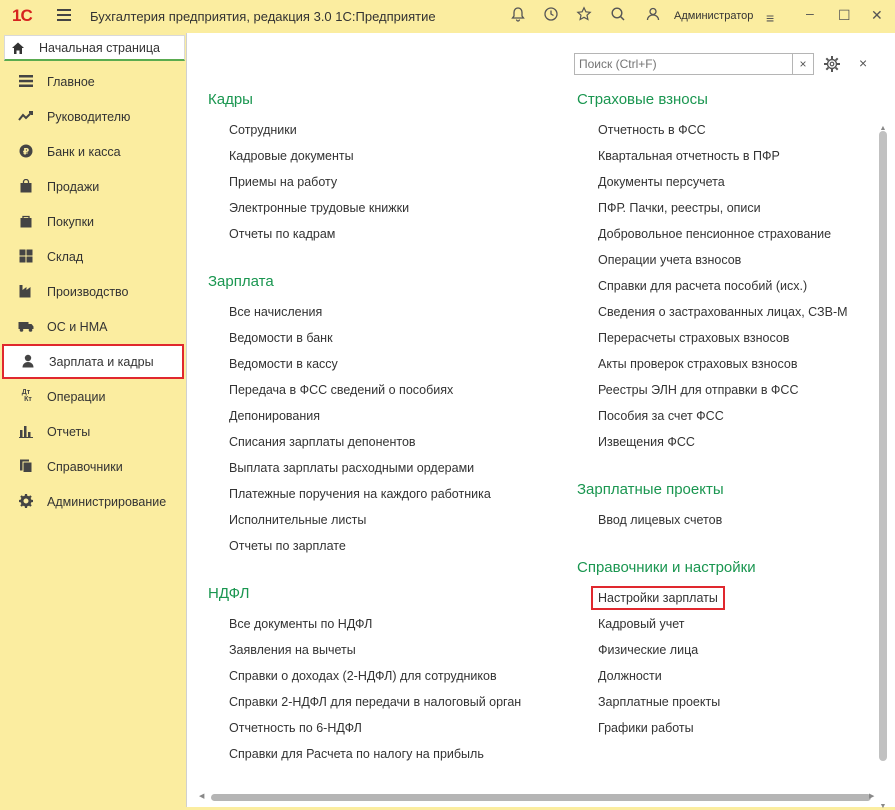  What do you see at coordinates (230, 99) in the screenshot?
I see `section-title-kadry: Кадры` at bounding box center [230, 99].